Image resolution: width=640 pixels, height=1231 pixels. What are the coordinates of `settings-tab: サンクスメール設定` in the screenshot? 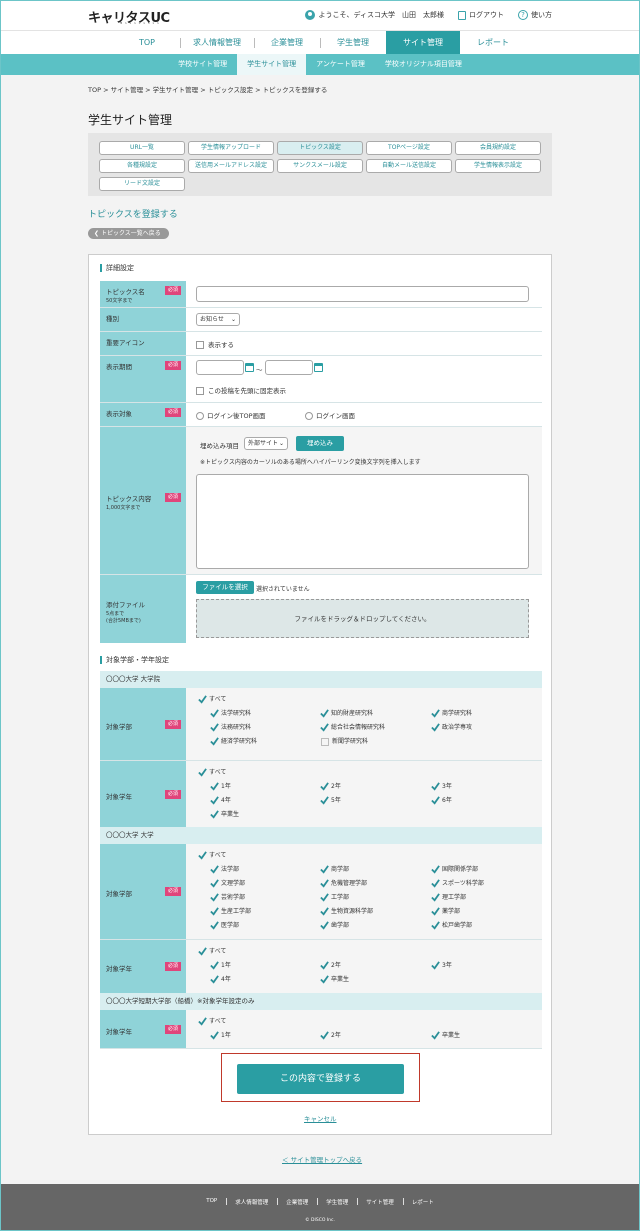 It's located at (320, 166).